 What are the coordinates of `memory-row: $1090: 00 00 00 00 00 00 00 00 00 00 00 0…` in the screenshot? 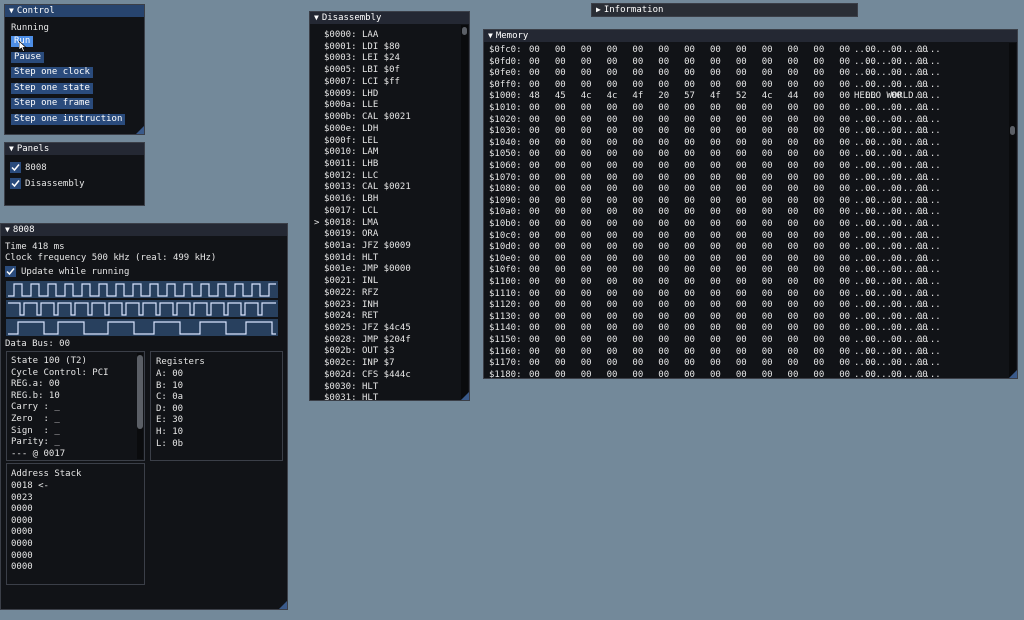 It's located at (744, 201).